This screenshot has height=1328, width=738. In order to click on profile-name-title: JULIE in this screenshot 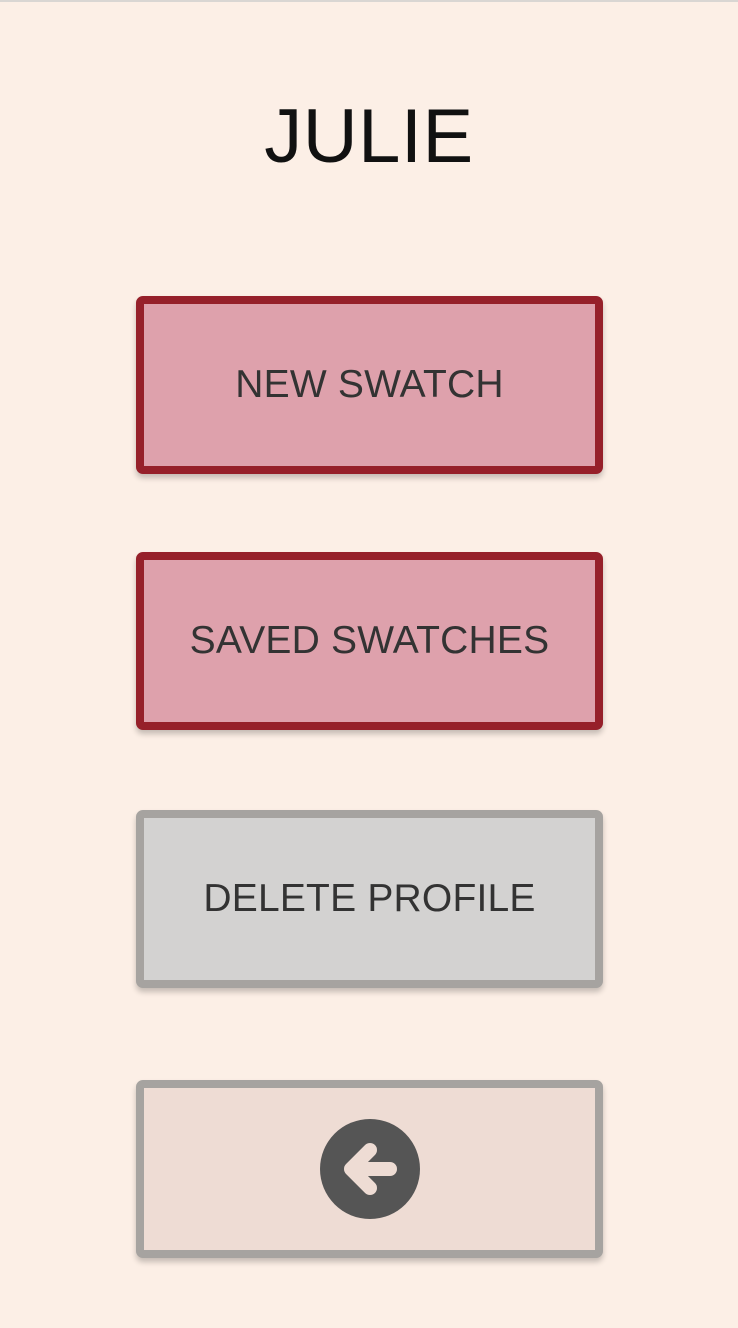, I will do `click(369, 136)`.